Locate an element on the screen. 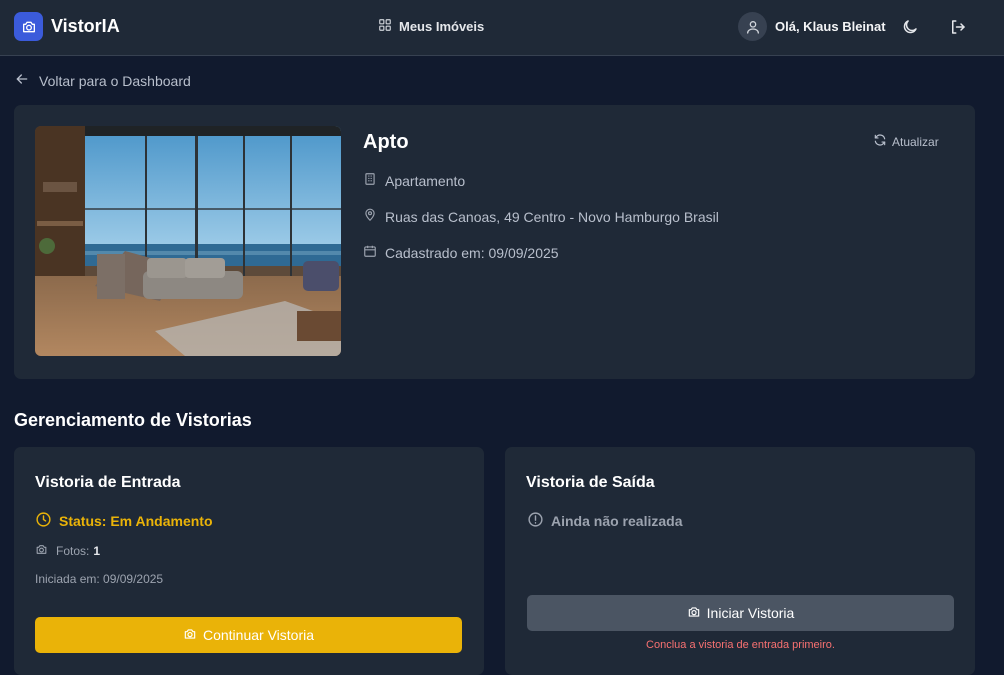 The width and height of the screenshot is (1004, 675). refresh-label: Atualizar is located at coordinates (915, 141).